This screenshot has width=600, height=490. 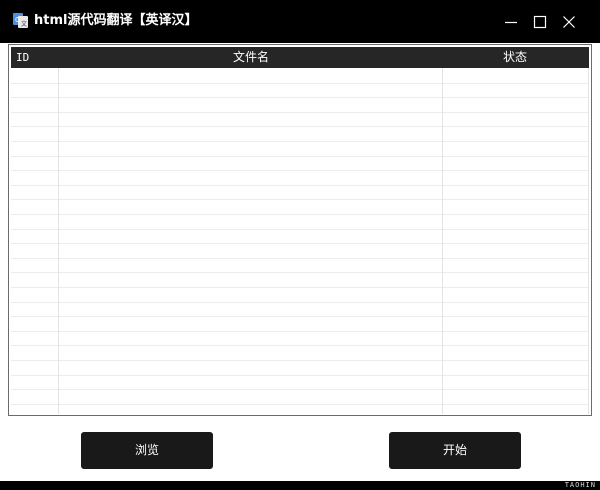 I want to click on svg-text: G, so click(x=17, y=20).